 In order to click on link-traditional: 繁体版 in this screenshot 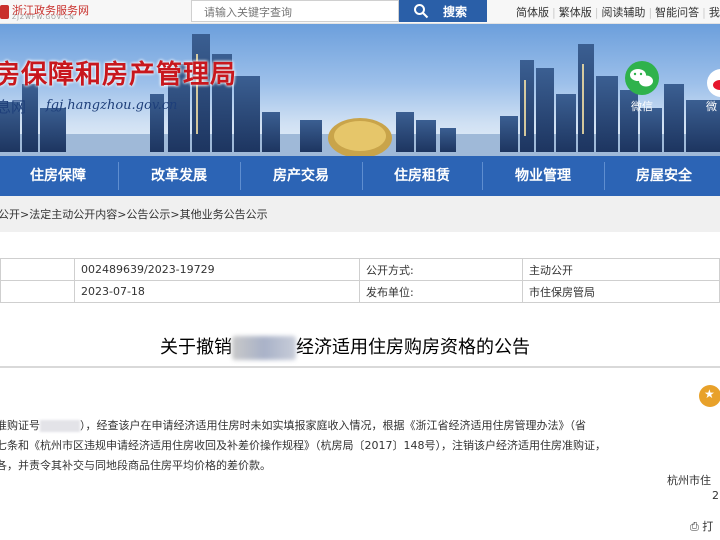, I will do `click(575, 12)`.